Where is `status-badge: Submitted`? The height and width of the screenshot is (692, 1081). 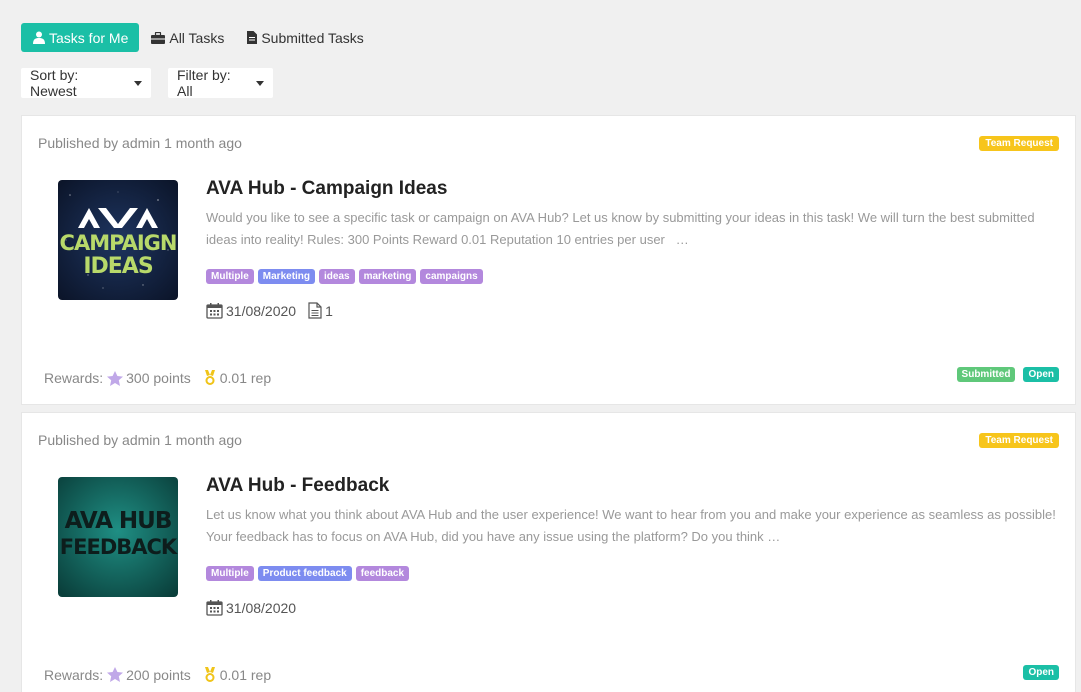
status-badge: Submitted is located at coordinates (986, 374).